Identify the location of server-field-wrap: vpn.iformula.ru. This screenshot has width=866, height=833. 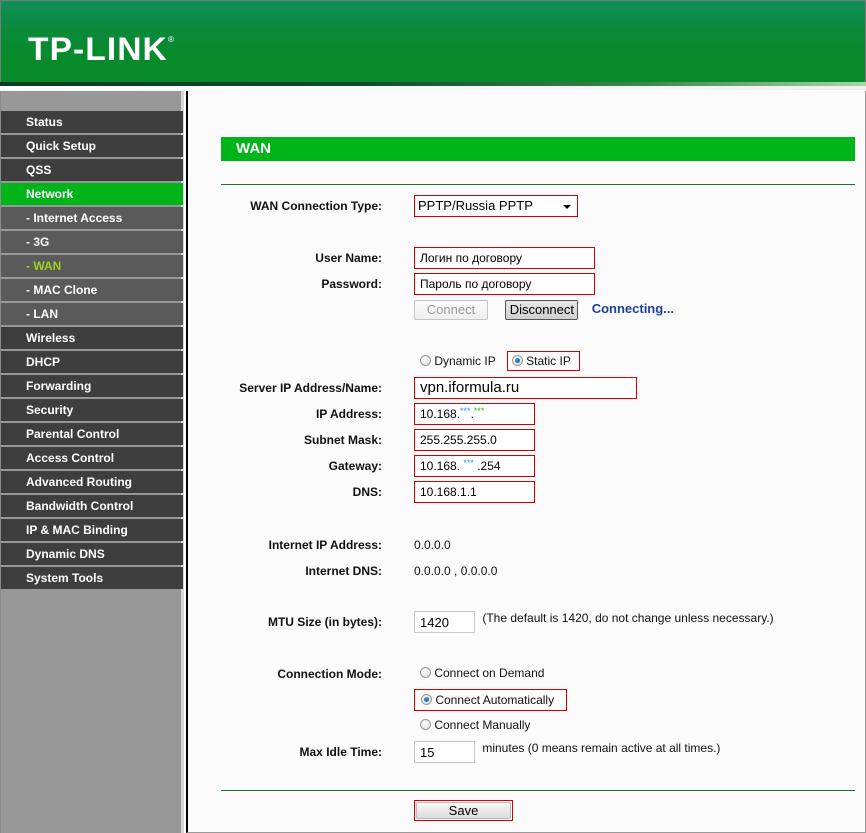
(525, 388).